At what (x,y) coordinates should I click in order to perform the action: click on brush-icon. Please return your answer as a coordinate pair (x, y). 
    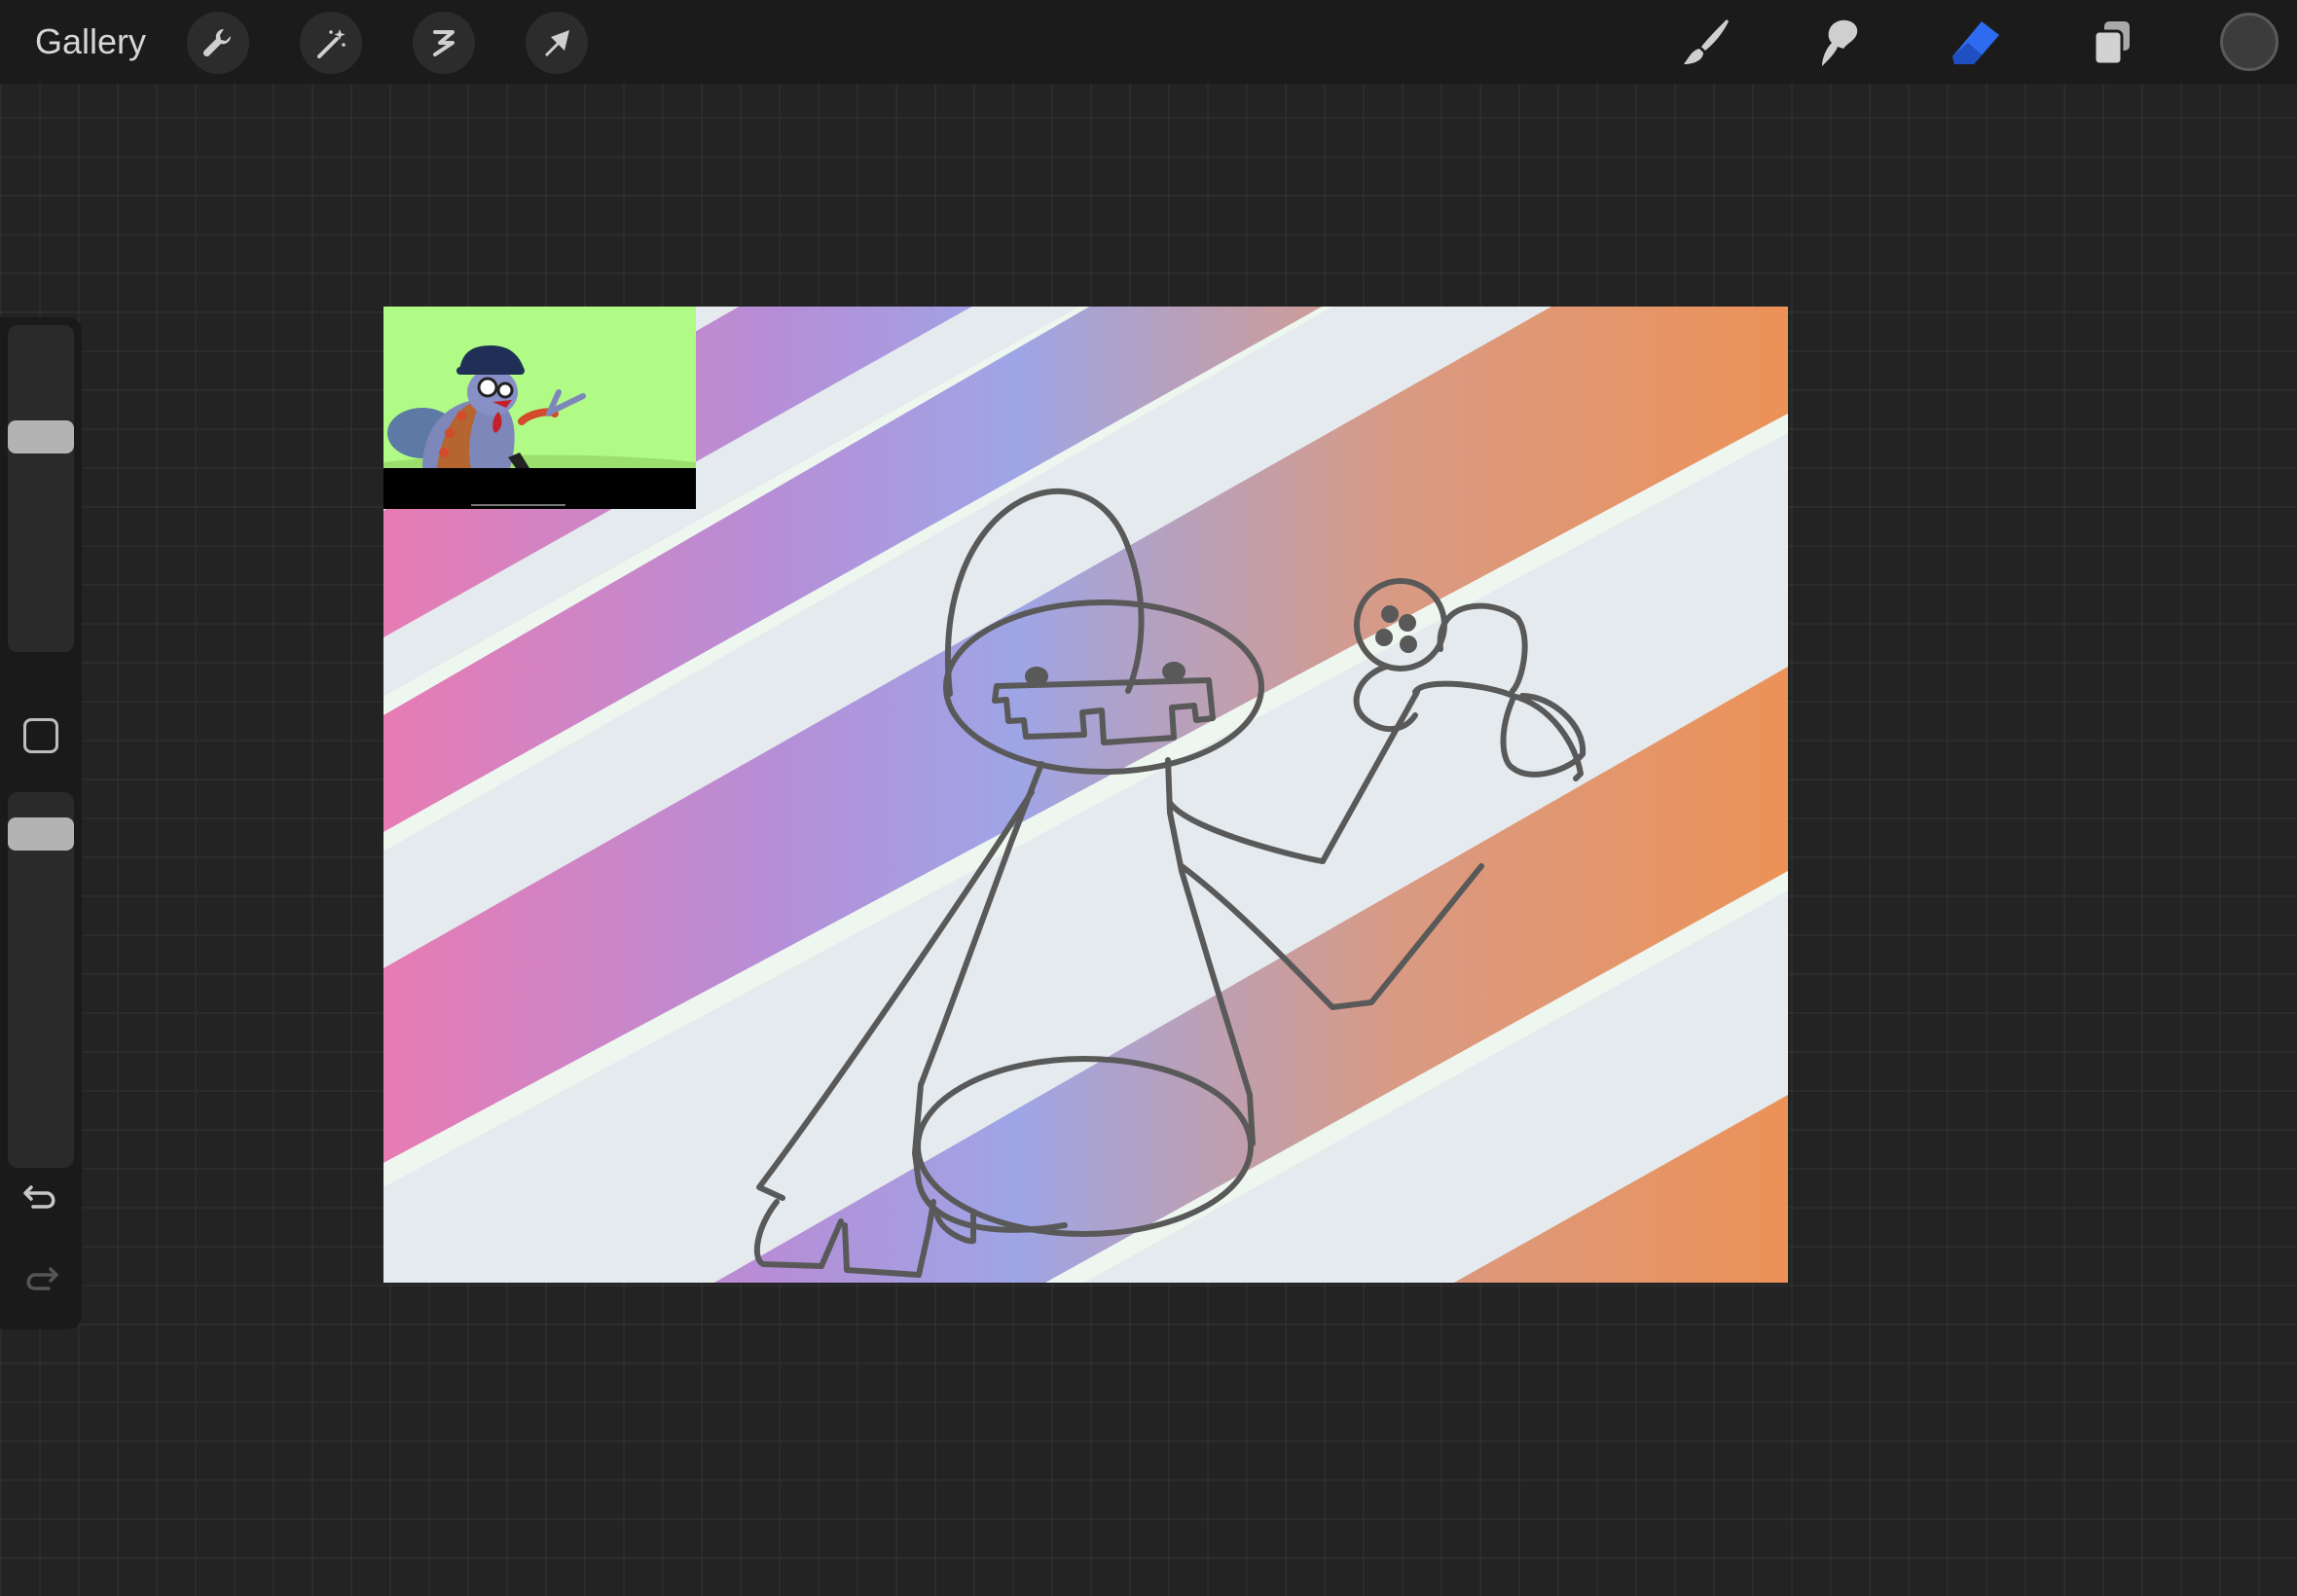
    Looking at the image, I should click on (1706, 41).